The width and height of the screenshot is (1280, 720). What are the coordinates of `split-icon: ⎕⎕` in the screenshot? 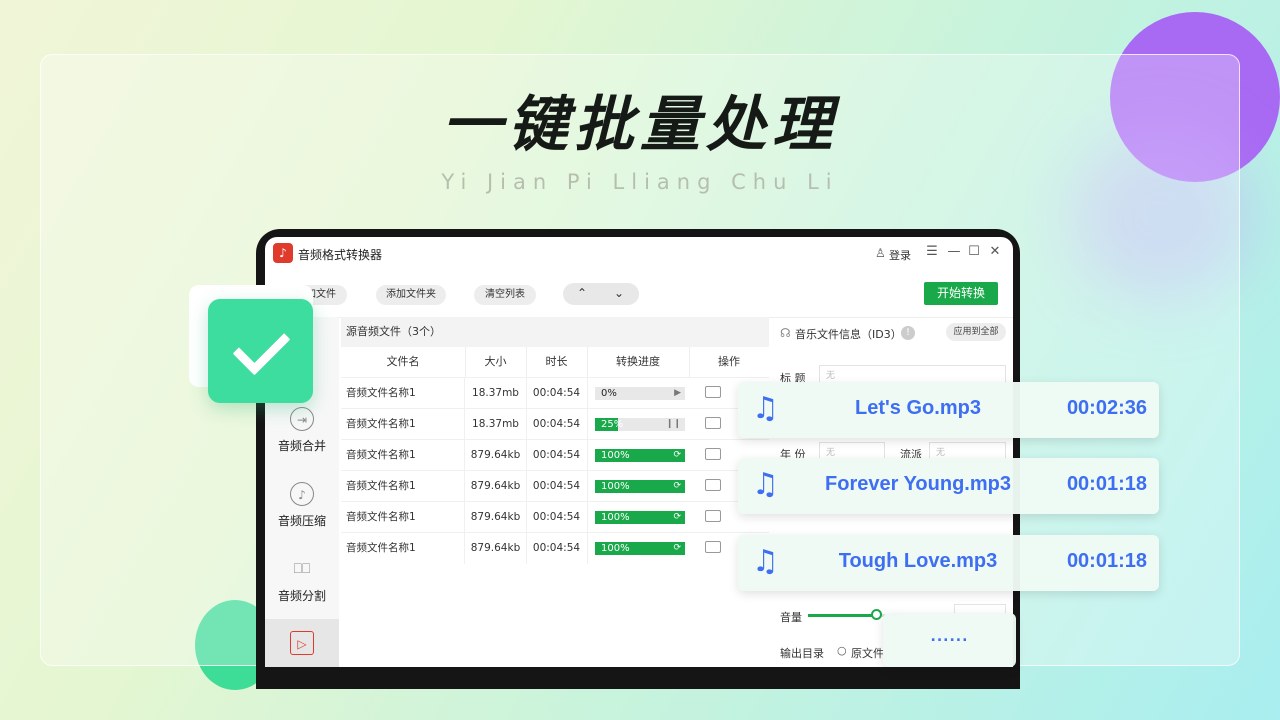 It's located at (302, 569).